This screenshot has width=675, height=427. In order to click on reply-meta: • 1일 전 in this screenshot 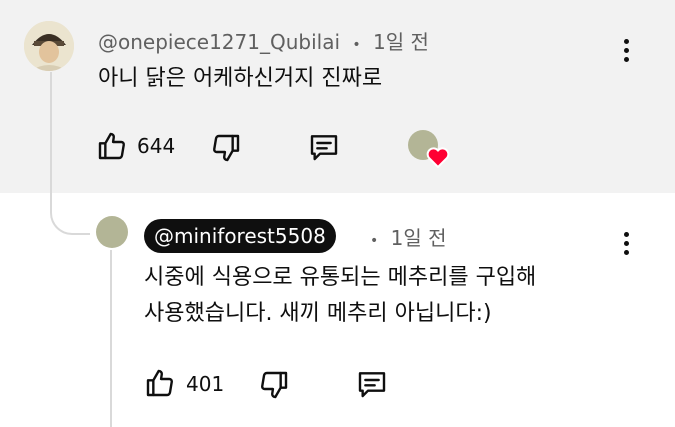, I will do `click(408, 236)`.